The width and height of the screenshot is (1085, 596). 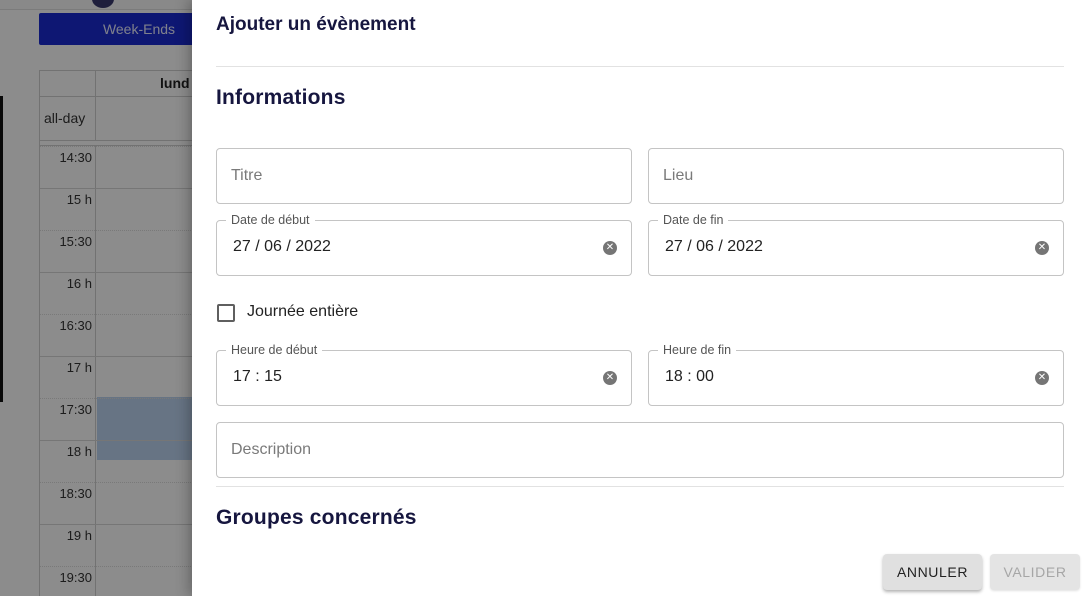 I want to click on description-field, so click(x=640, y=450).